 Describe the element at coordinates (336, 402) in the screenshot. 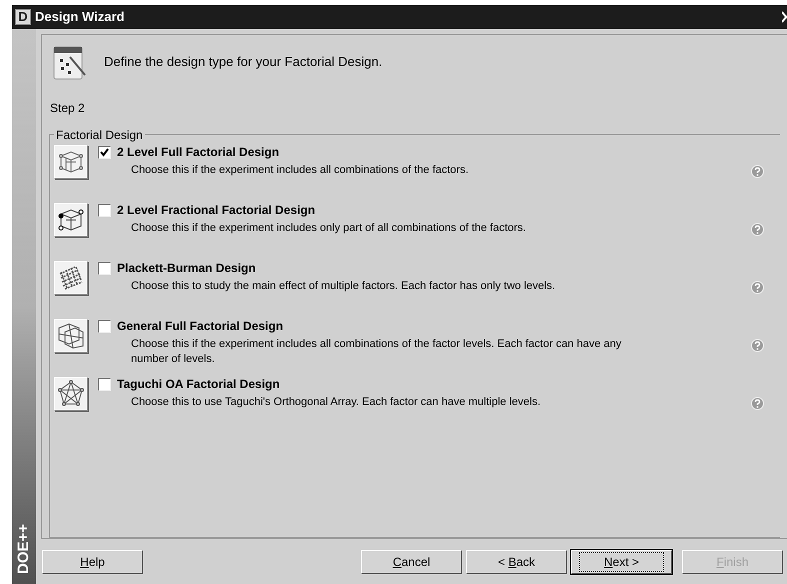

I see `option-description: Choose this to use Taguchi's Orthogonal Array. Each factor can have multiple levels.` at that location.